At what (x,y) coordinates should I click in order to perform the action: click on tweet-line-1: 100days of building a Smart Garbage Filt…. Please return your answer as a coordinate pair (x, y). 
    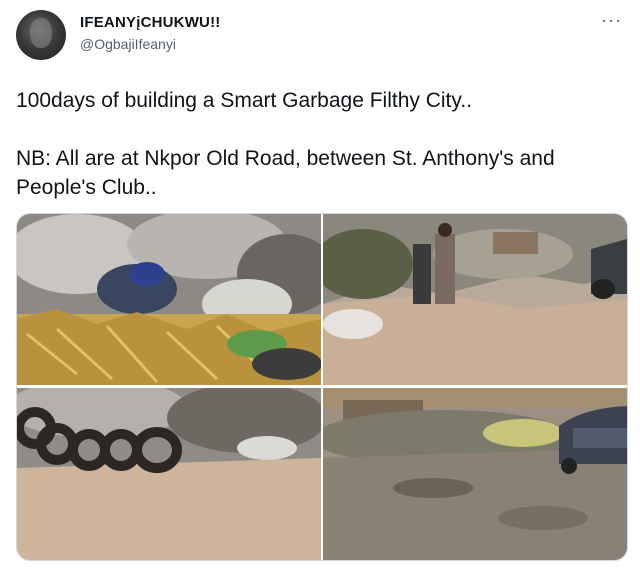
    Looking at the image, I should click on (244, 100).